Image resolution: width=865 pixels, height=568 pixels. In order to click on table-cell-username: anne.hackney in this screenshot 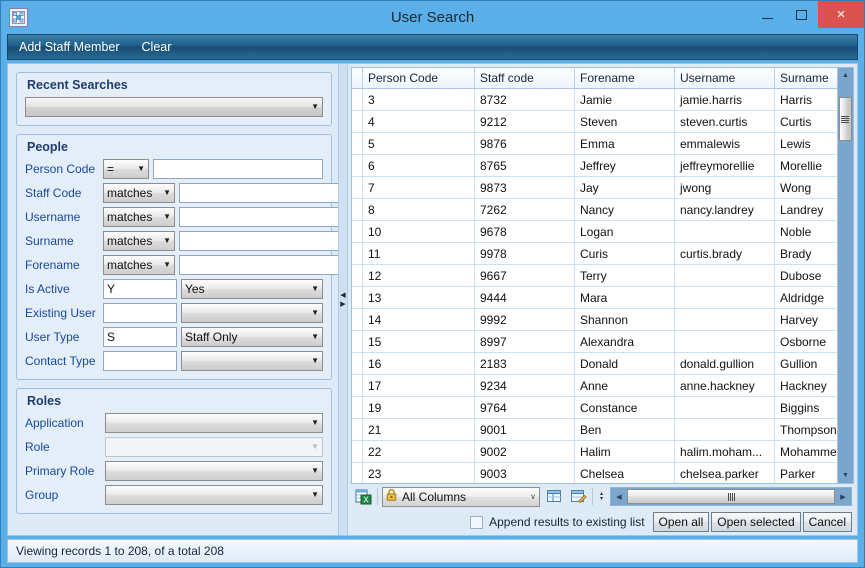, I will do `click(724, 385)`.